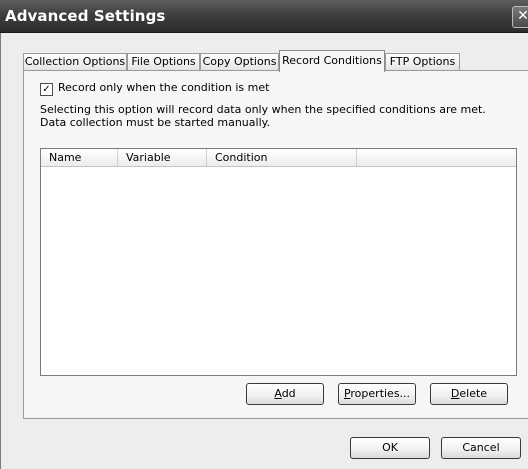  I want to click on tab-record-conditions: Record Conditions, so click(332, 61).